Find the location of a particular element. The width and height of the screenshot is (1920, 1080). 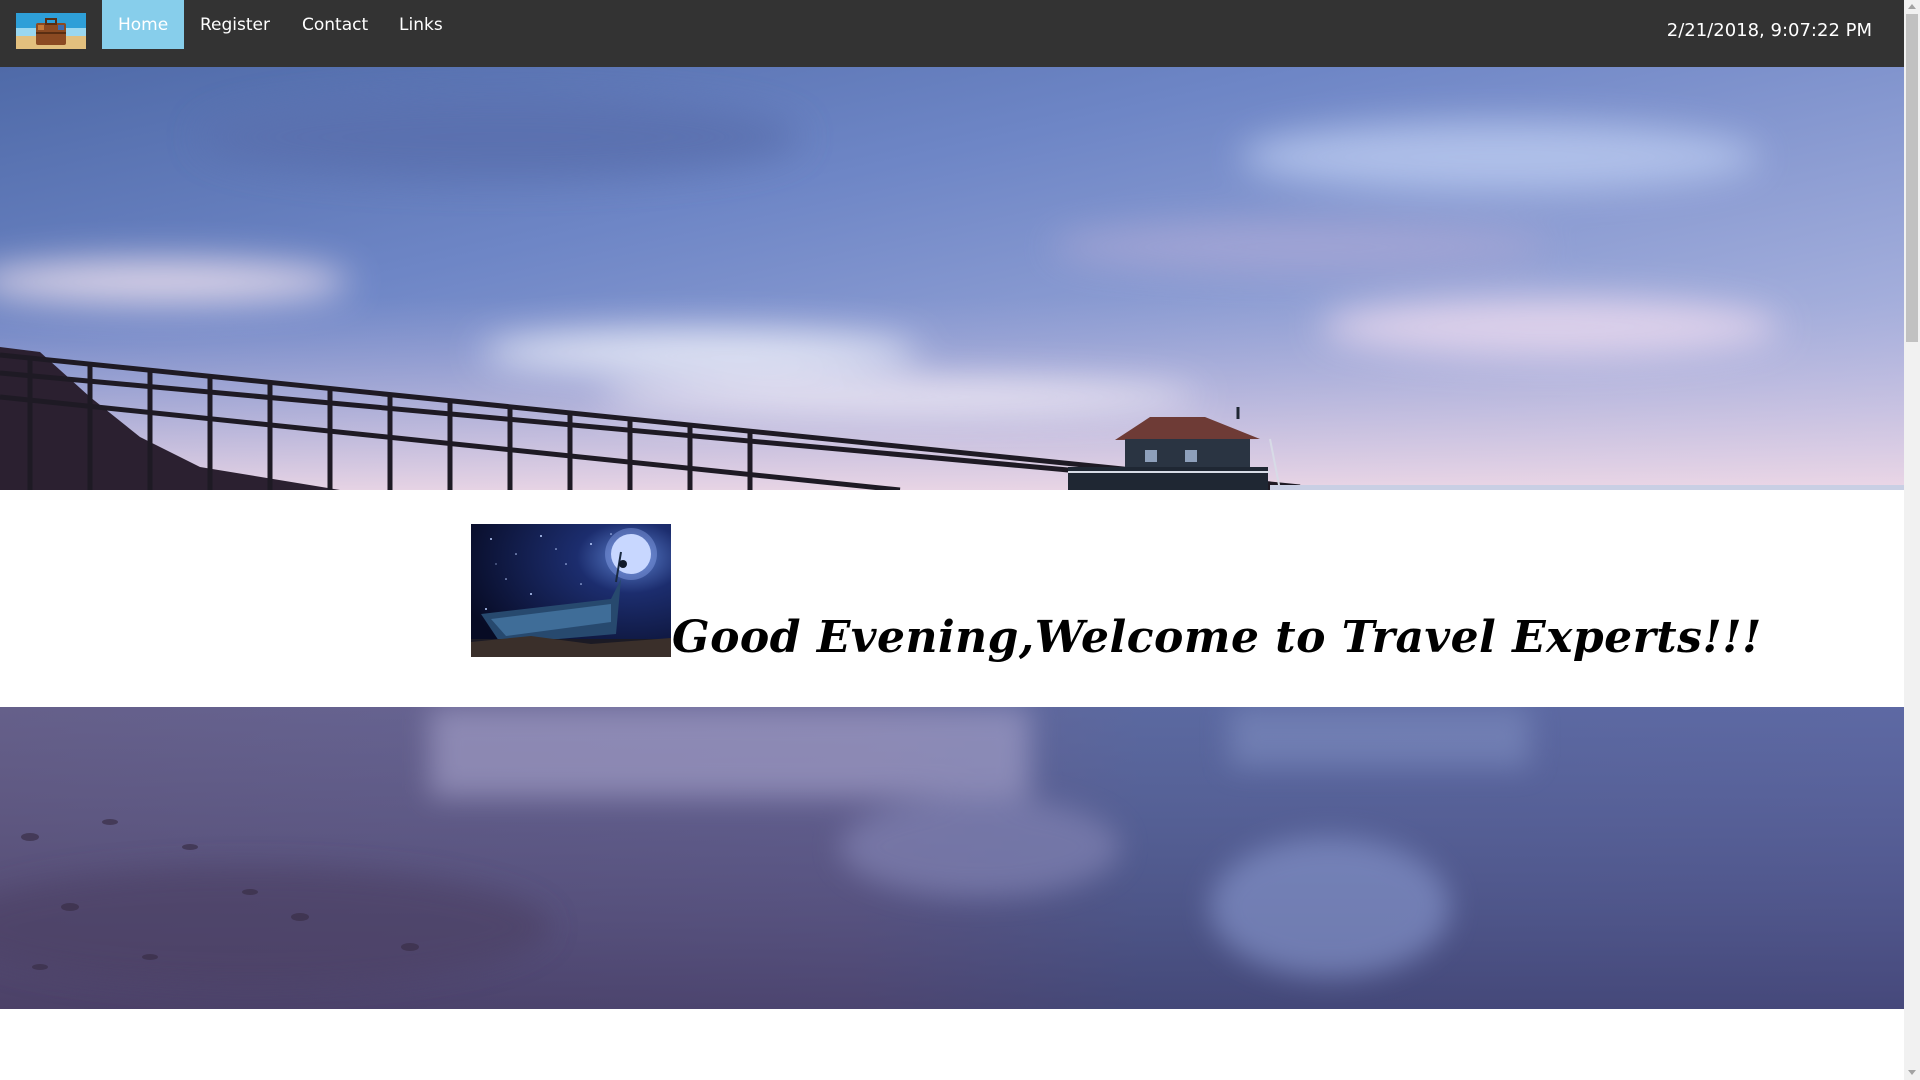

vertical-scrollbar is located at coordinates (1912, 540).